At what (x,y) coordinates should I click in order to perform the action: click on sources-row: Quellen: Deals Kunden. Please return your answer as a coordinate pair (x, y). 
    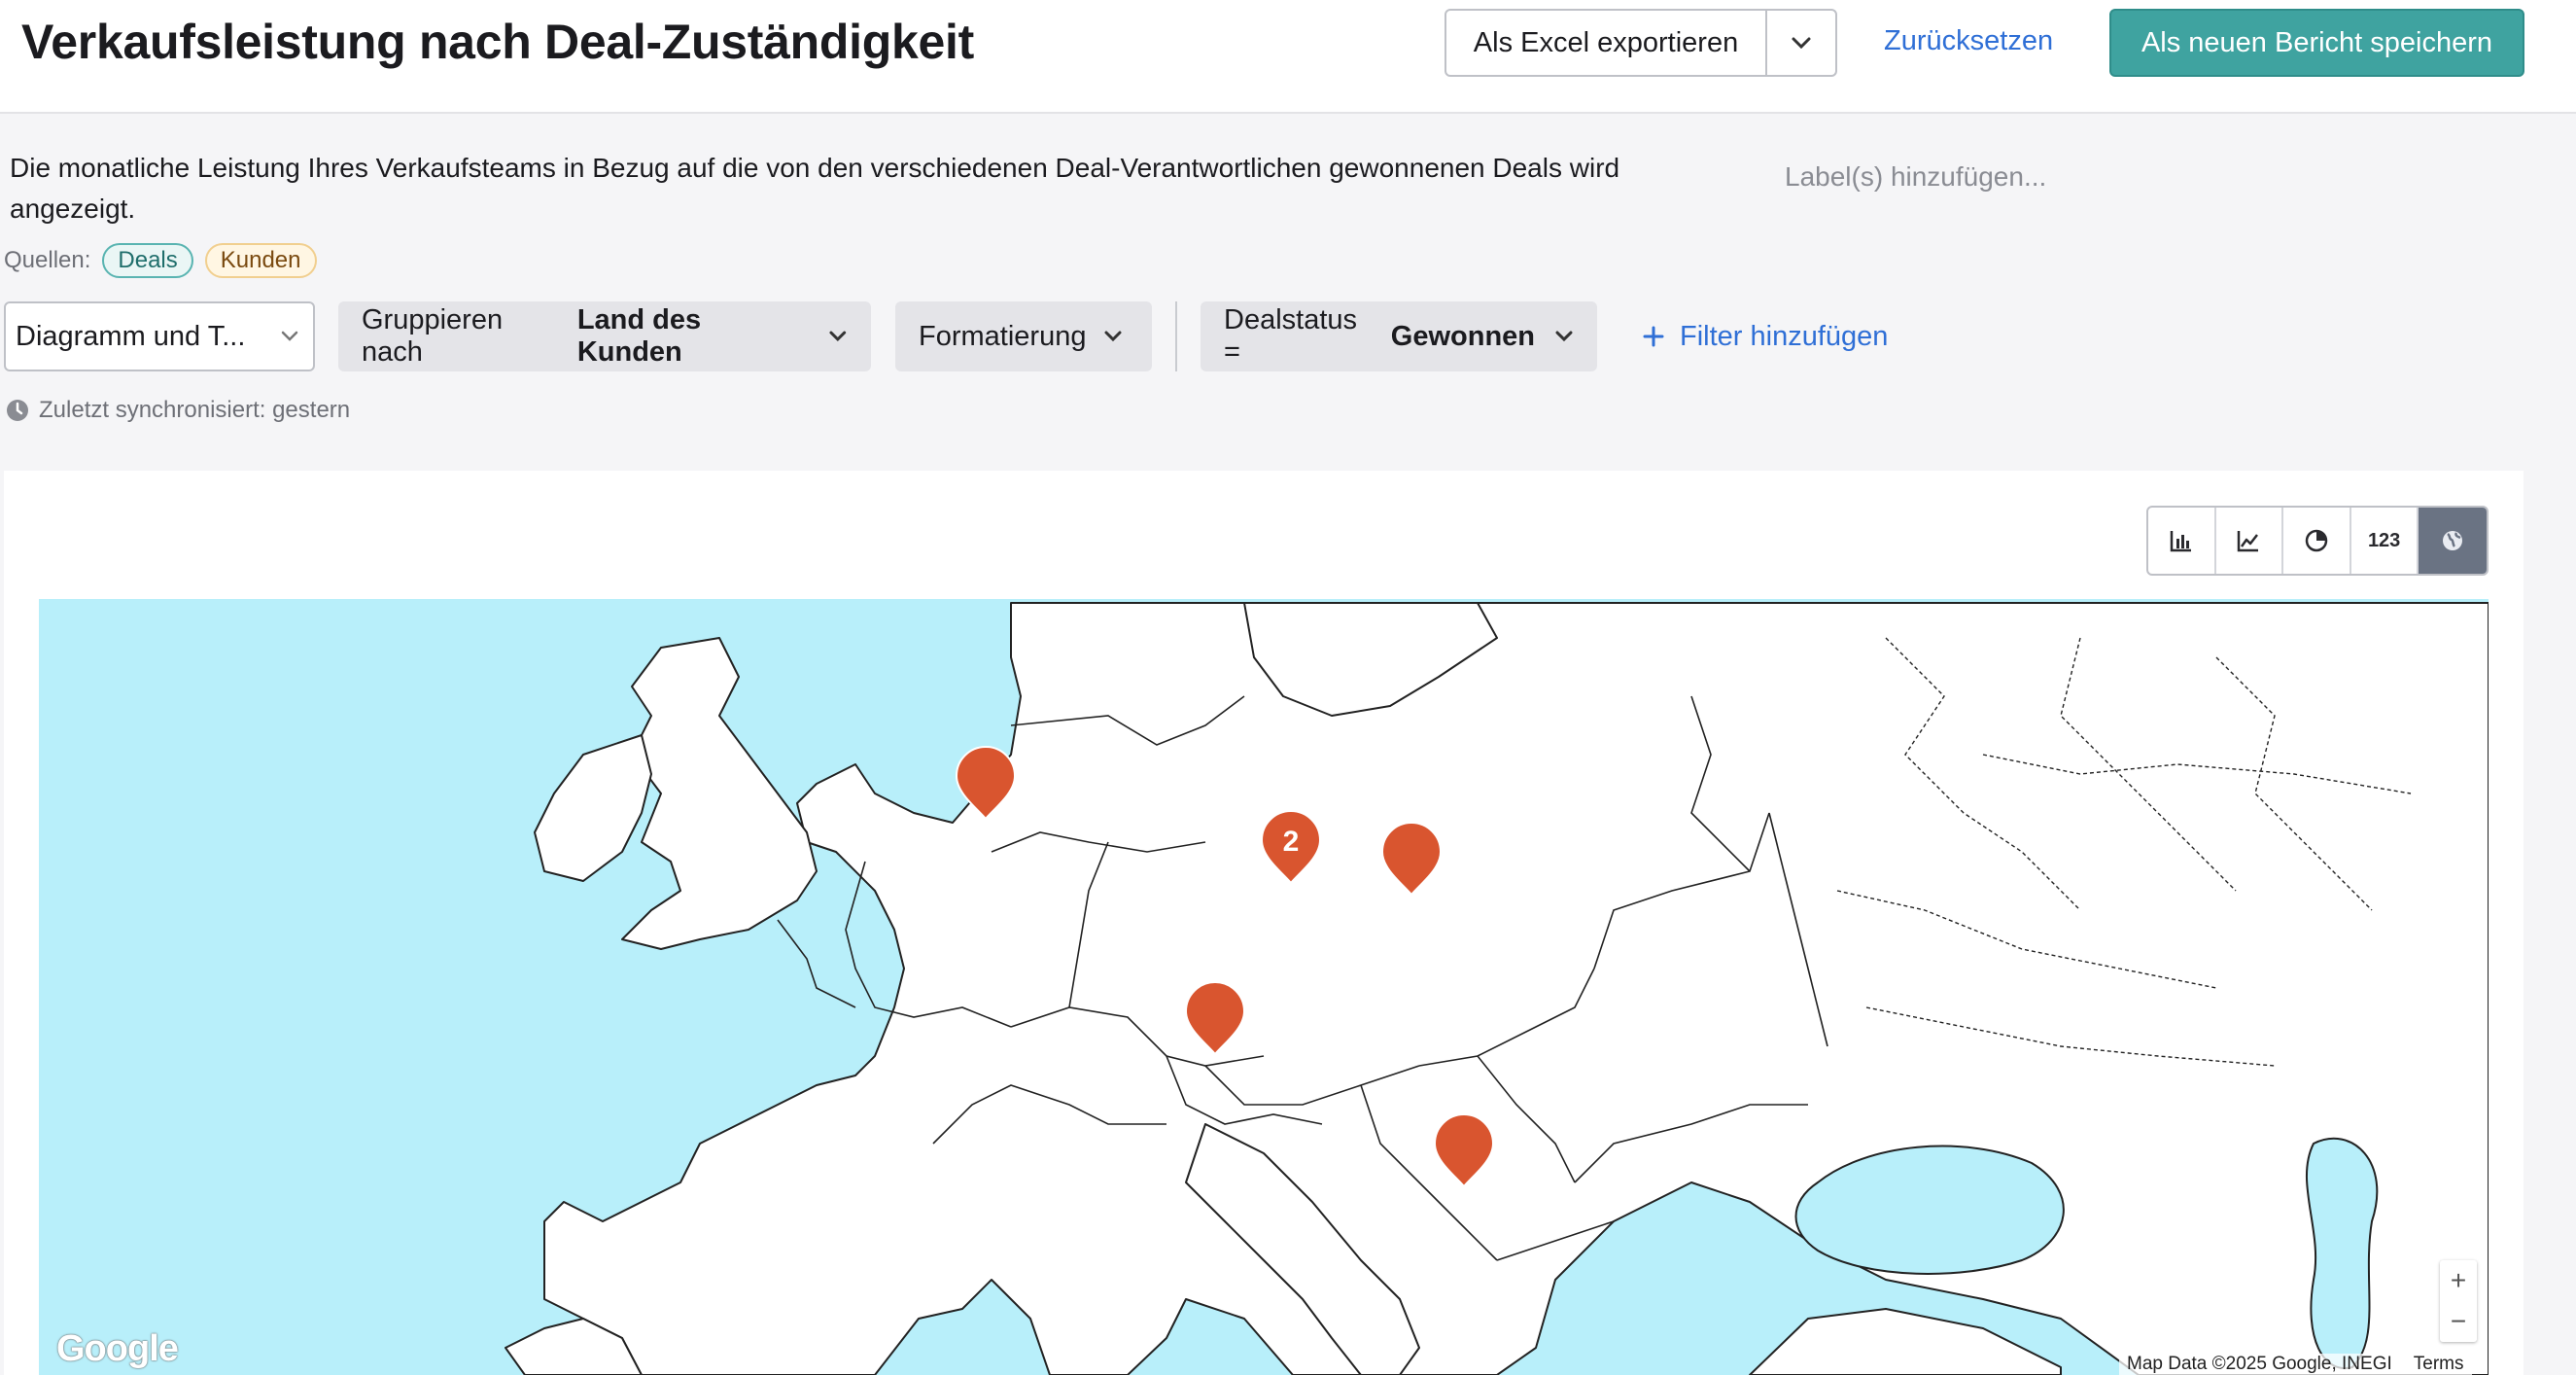
    Looking at the image, I should click on (160, 260).